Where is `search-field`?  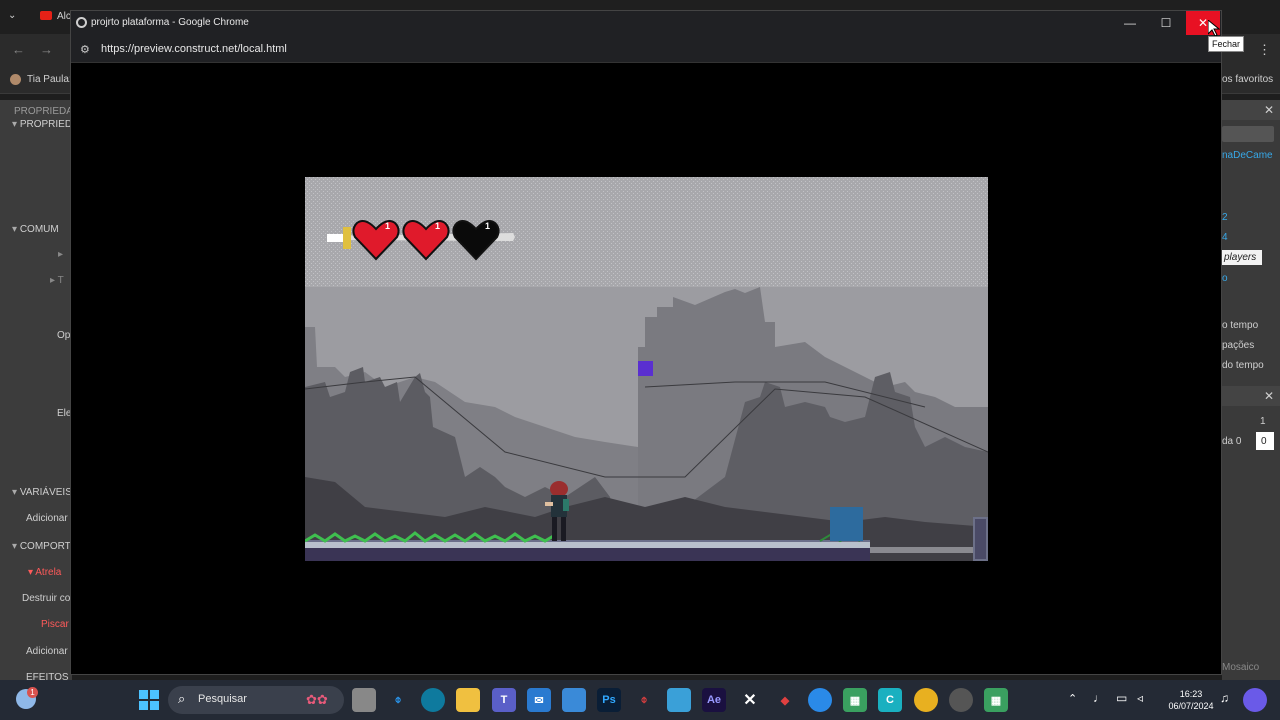 search-field is located at coordinates (1248, 134).